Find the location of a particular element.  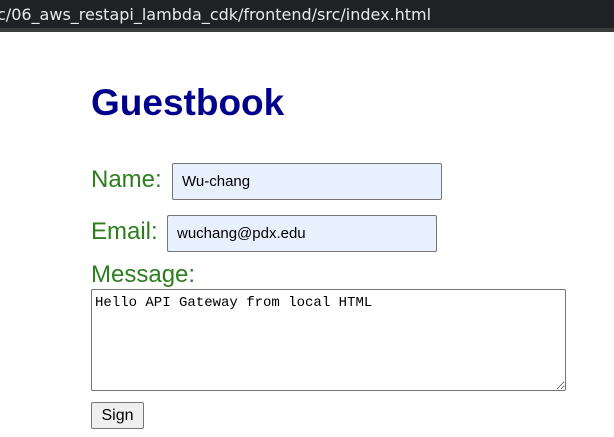

email-label: Email: is located at coordinates (124, 231).